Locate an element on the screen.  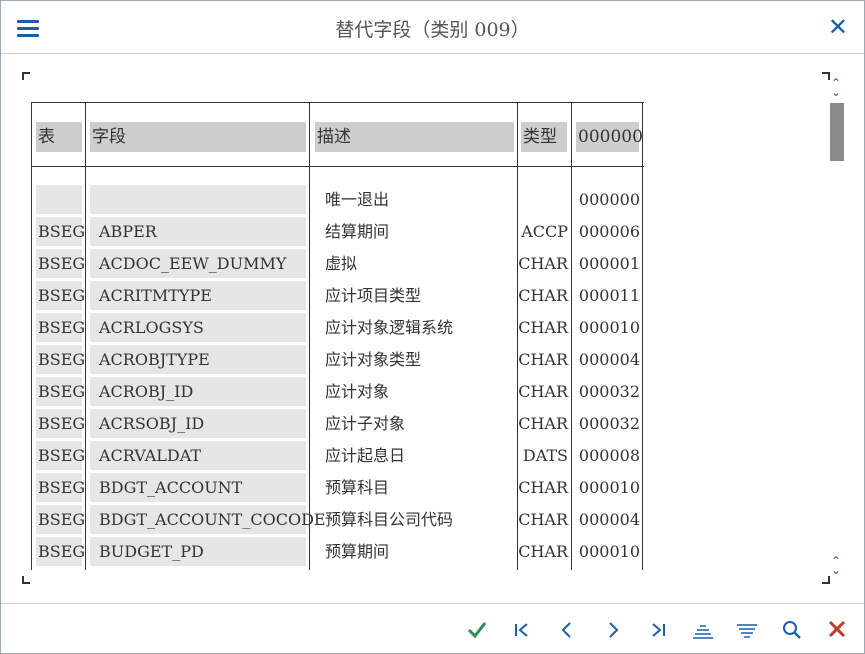
cell-field: ACROBJ_ID is located at coordinates (198, 391).